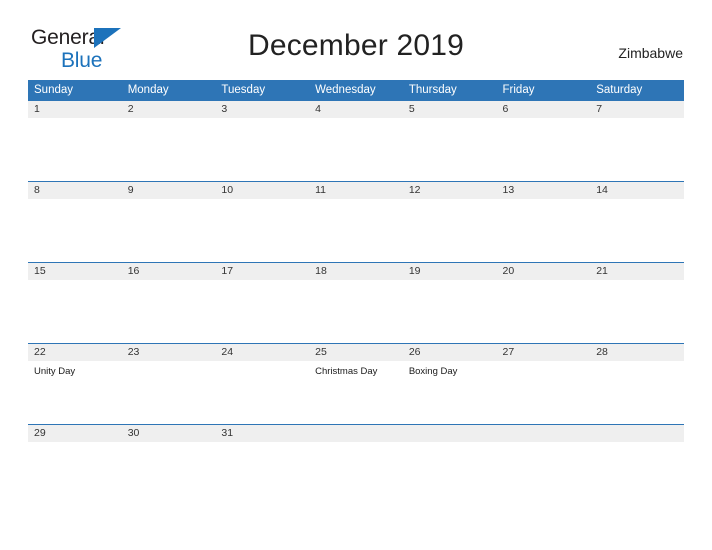 The width and height of the screenshot is (712, 550). Describe the element at coordinates (650, 53) in the screenshot. I see `country-label: Zimbabwe` at that location.